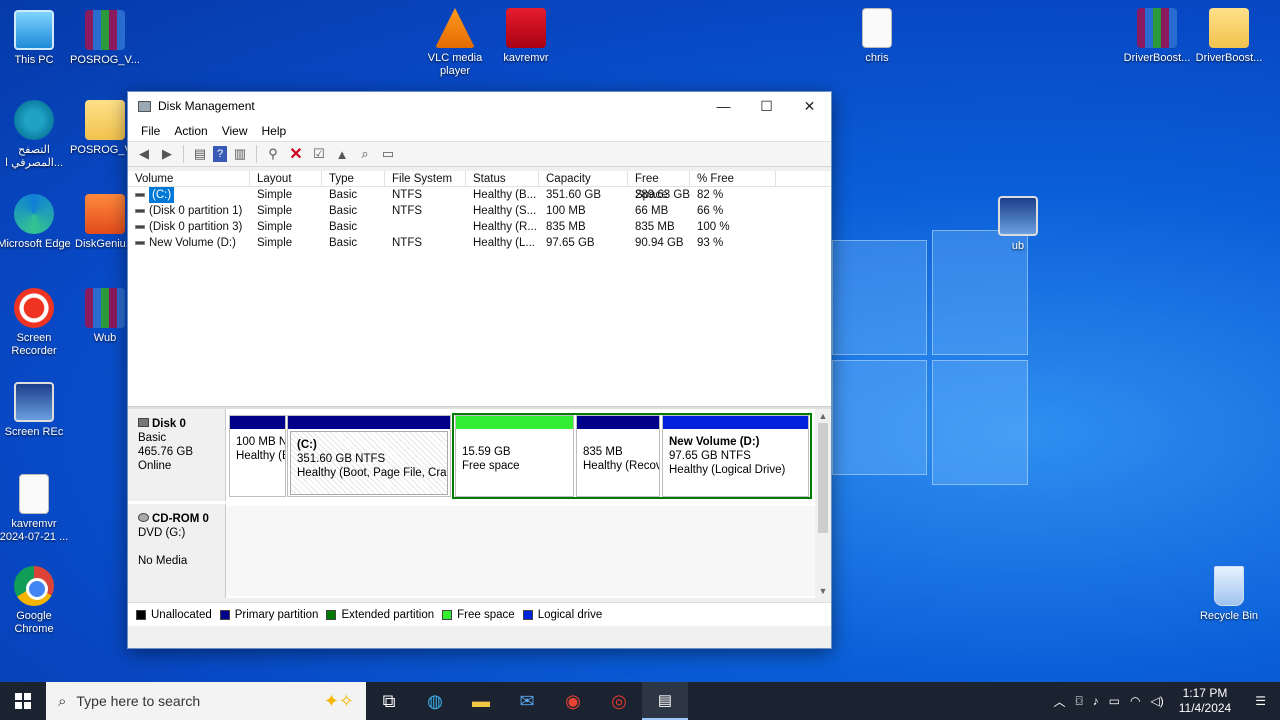 The width and height of the screenshot is (1280, 720). What do you see at coordinates (425, 178) in the screenshot?
I see `column-header-file-system: File System` at bounding box center [425, 178].